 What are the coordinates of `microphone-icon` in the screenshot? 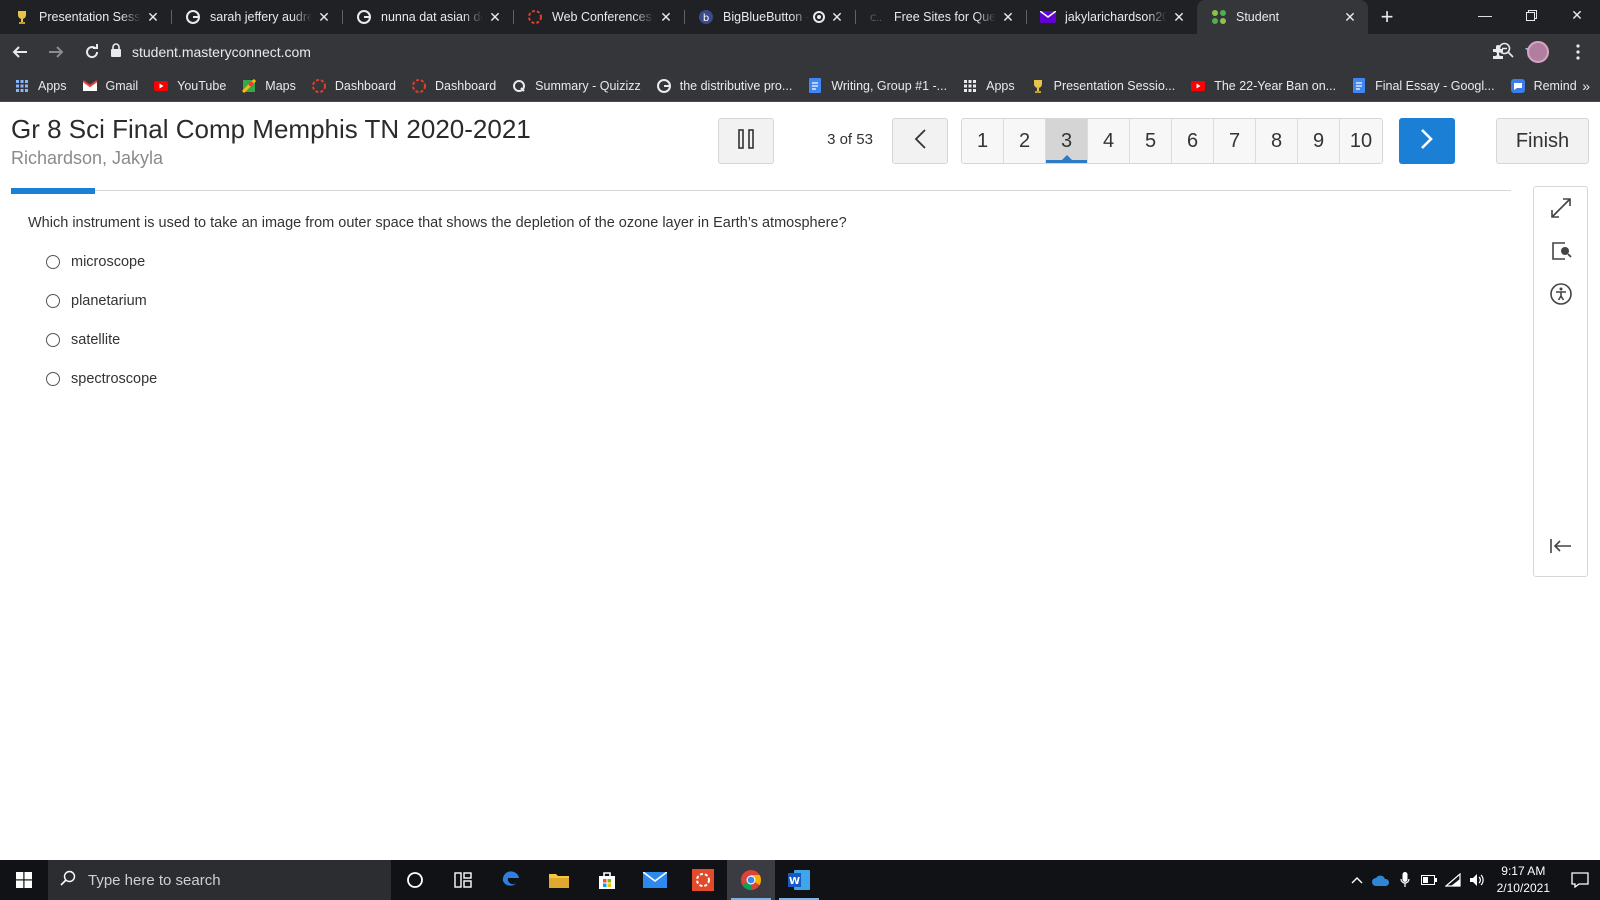 It's located at (1405, 880).